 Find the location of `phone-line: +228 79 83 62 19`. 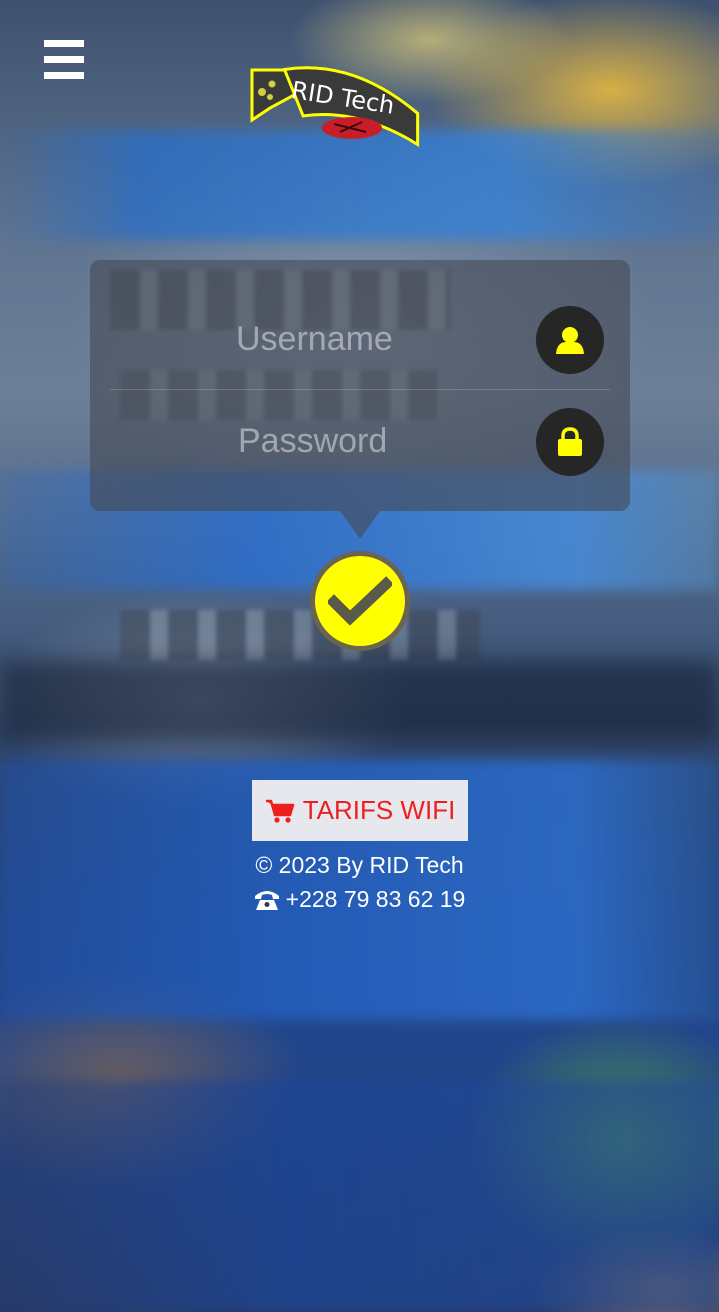

phone-line: +228 79 83 62 19 is located at coordinates (359, 899).